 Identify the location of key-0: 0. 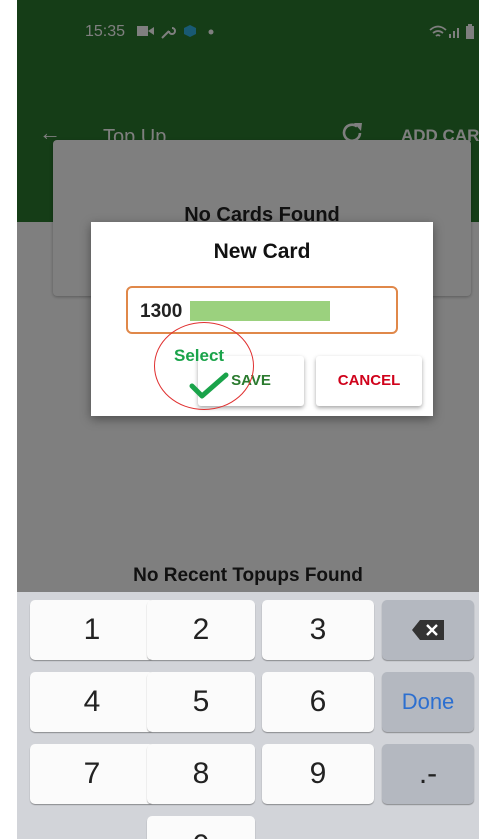
(201, 827).